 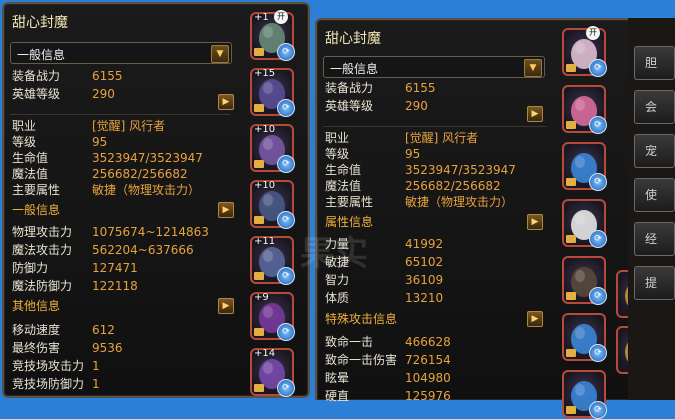 I want to click on stat-value: 125976, so click(x=428, y=396).